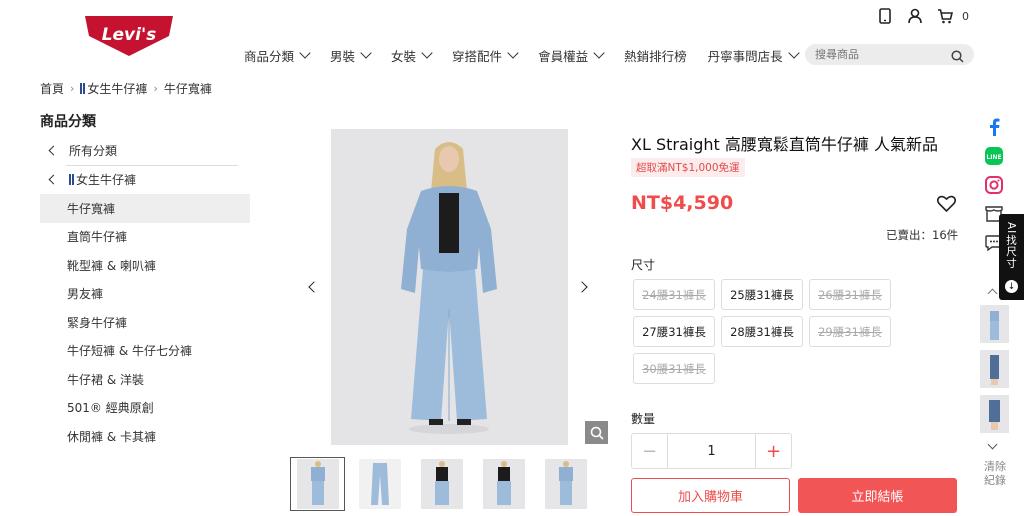  I want to click on recently-viewed-list, so click(994, 369).